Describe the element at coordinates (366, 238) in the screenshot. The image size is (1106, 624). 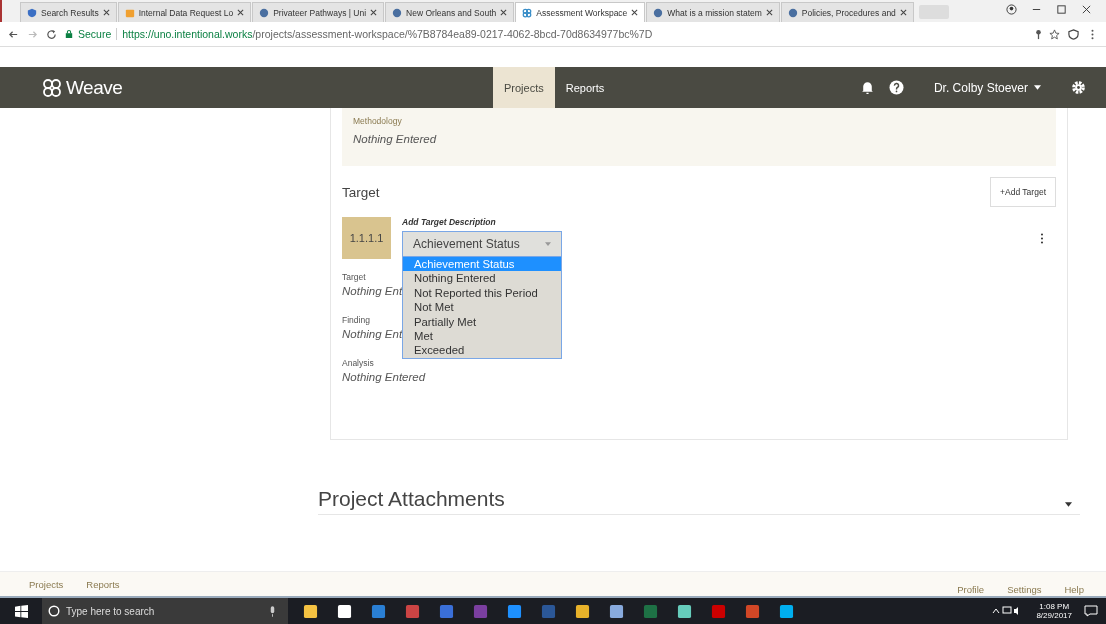
I see `target-code: 1.1.1.1` at that location.